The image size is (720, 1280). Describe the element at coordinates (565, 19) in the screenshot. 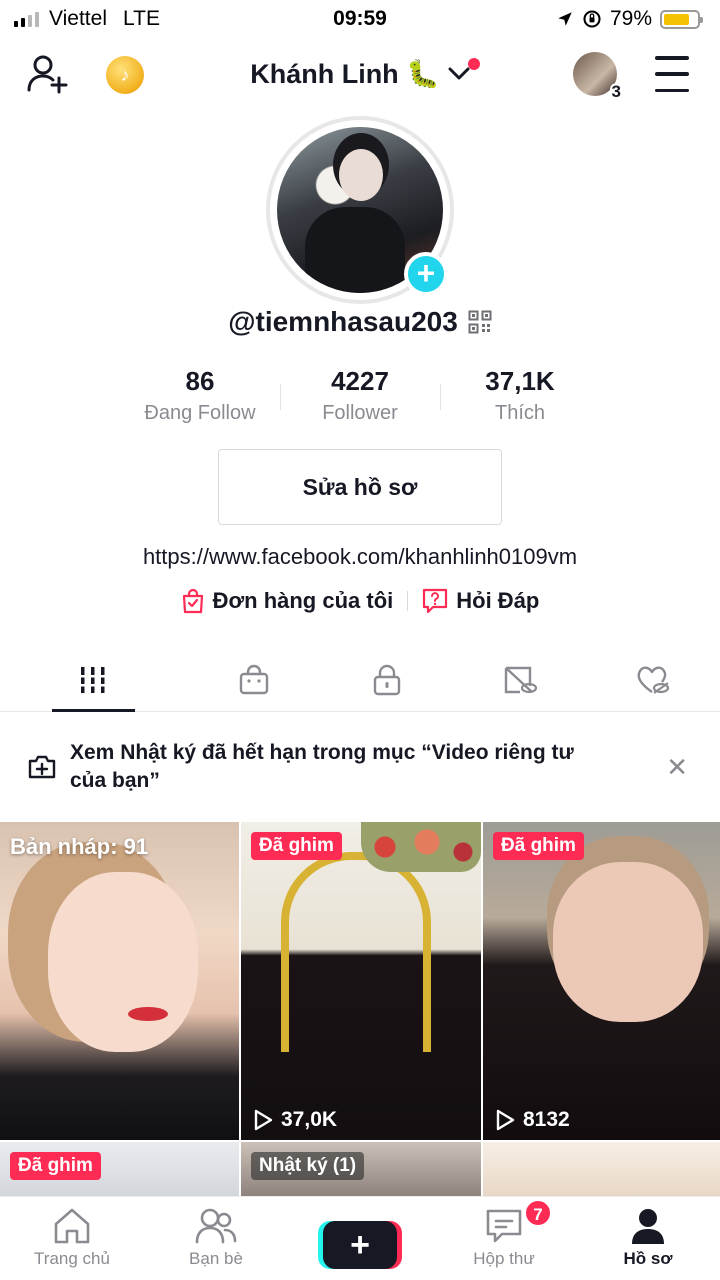

I see `location-icon` at that location.